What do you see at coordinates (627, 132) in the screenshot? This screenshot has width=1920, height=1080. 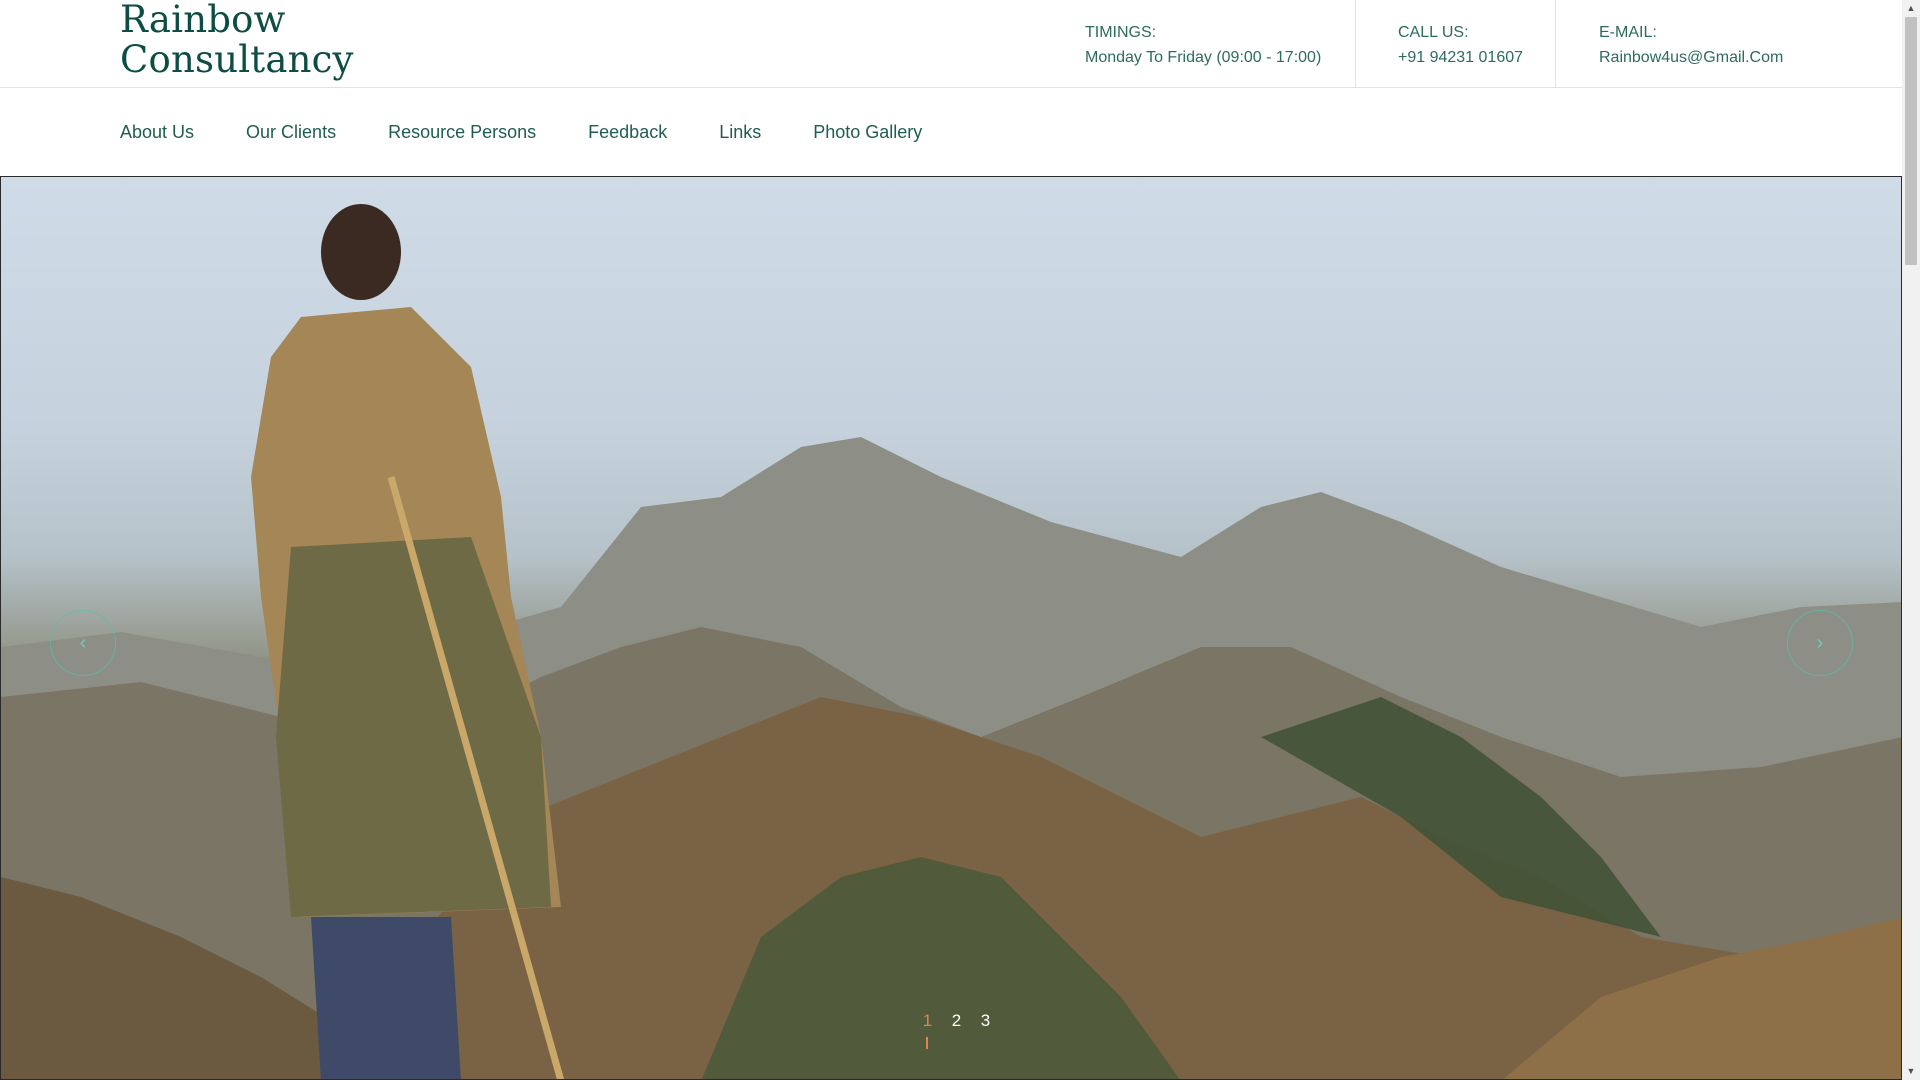 I see `nav-feedback: Feedback` at bounding box center [627, 132].